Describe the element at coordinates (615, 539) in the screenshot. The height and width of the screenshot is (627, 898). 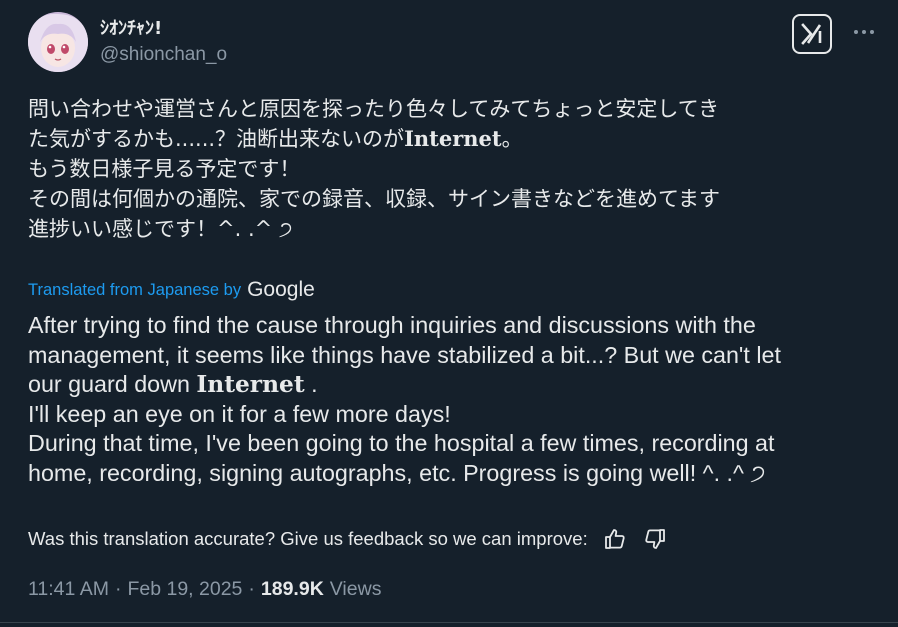
I see `thumbs-up-icon` at that location.